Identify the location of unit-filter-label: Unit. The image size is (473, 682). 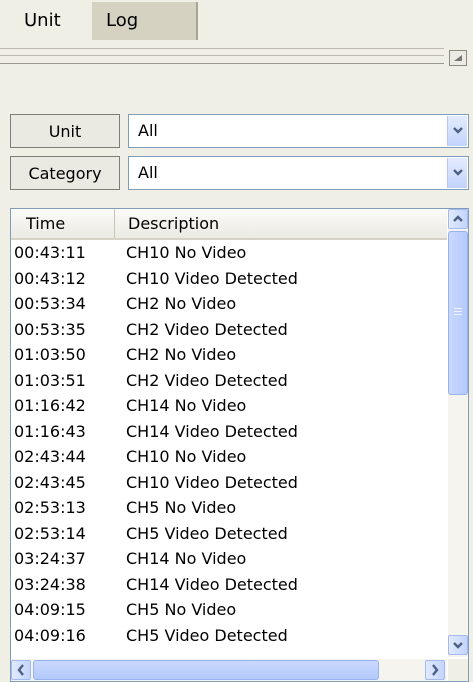
(65, 131).